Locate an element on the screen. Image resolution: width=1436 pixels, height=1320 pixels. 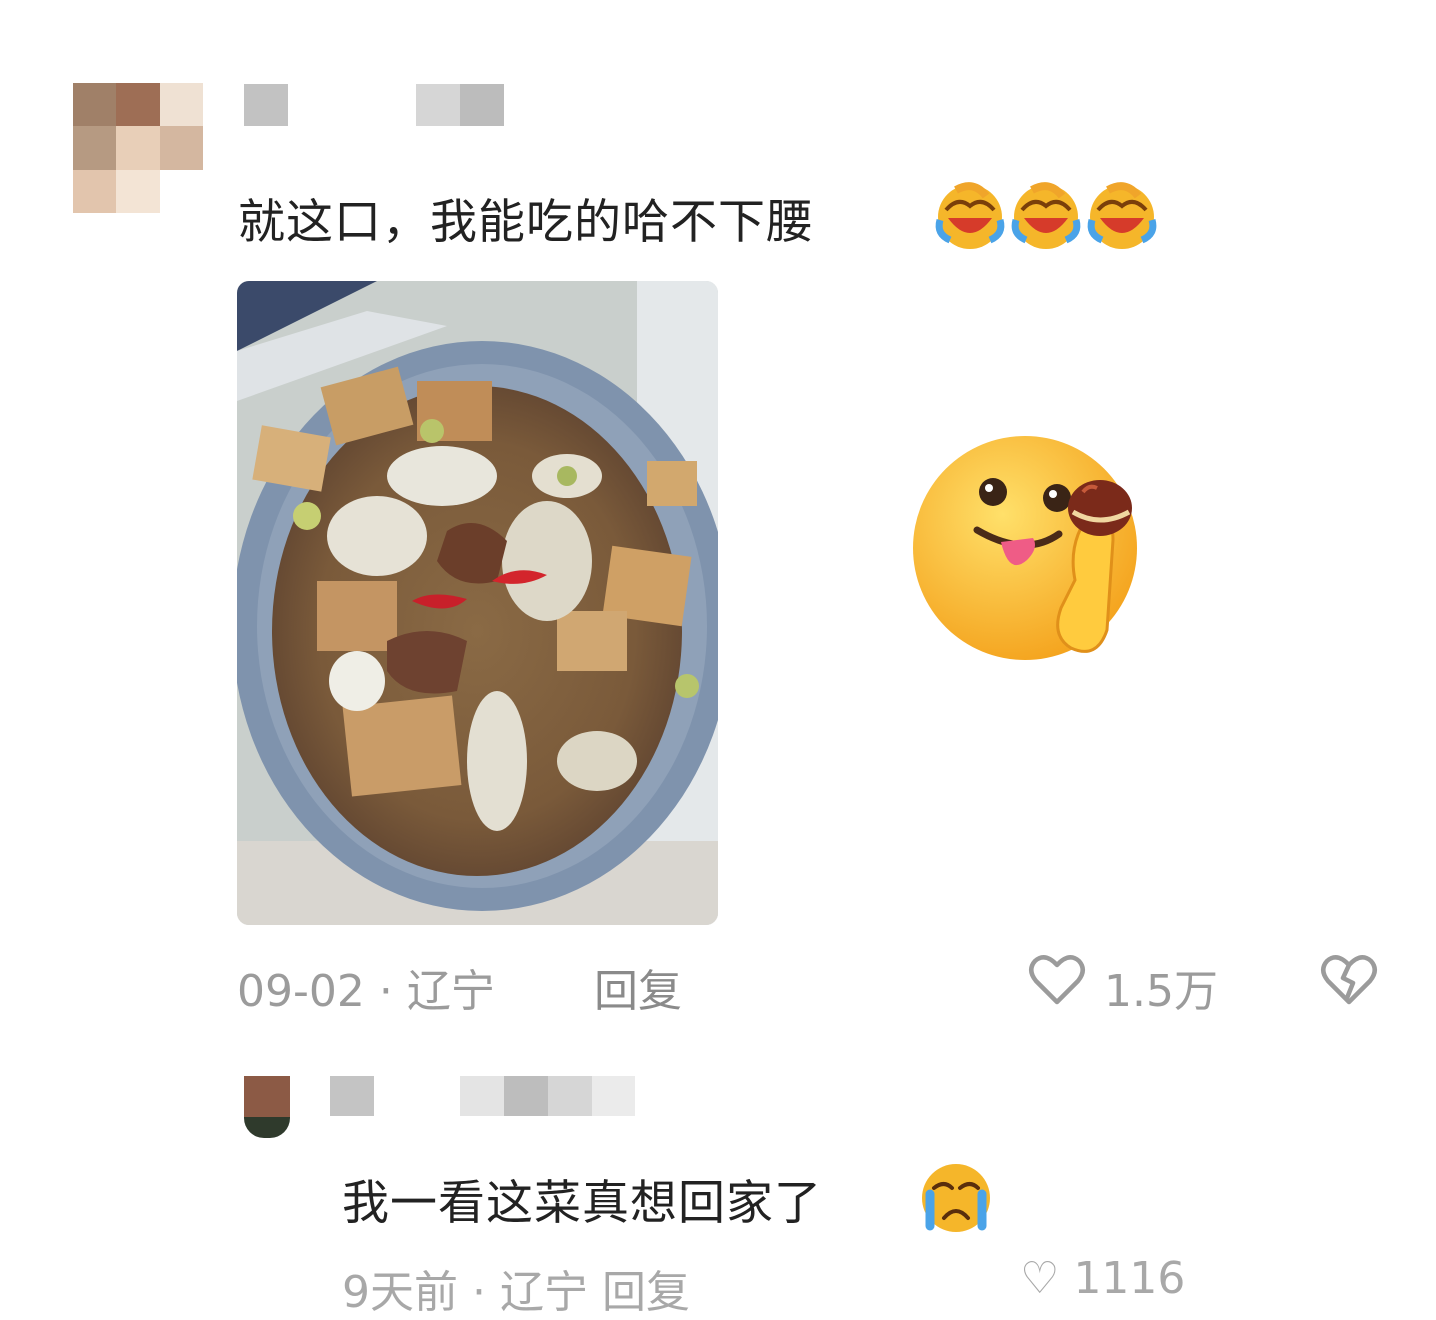
reply-like-partial: ♡ 1116 is located at coordinates (1102, 1278).